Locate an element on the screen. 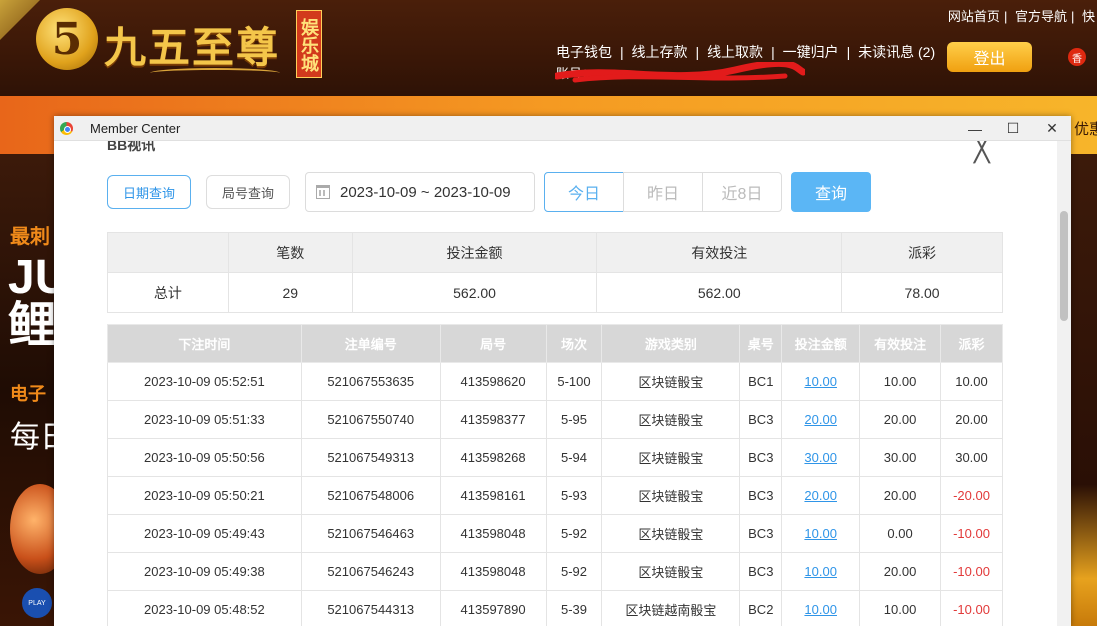  summary-header-payout: 派彩 is located at coordinates (922, 252).